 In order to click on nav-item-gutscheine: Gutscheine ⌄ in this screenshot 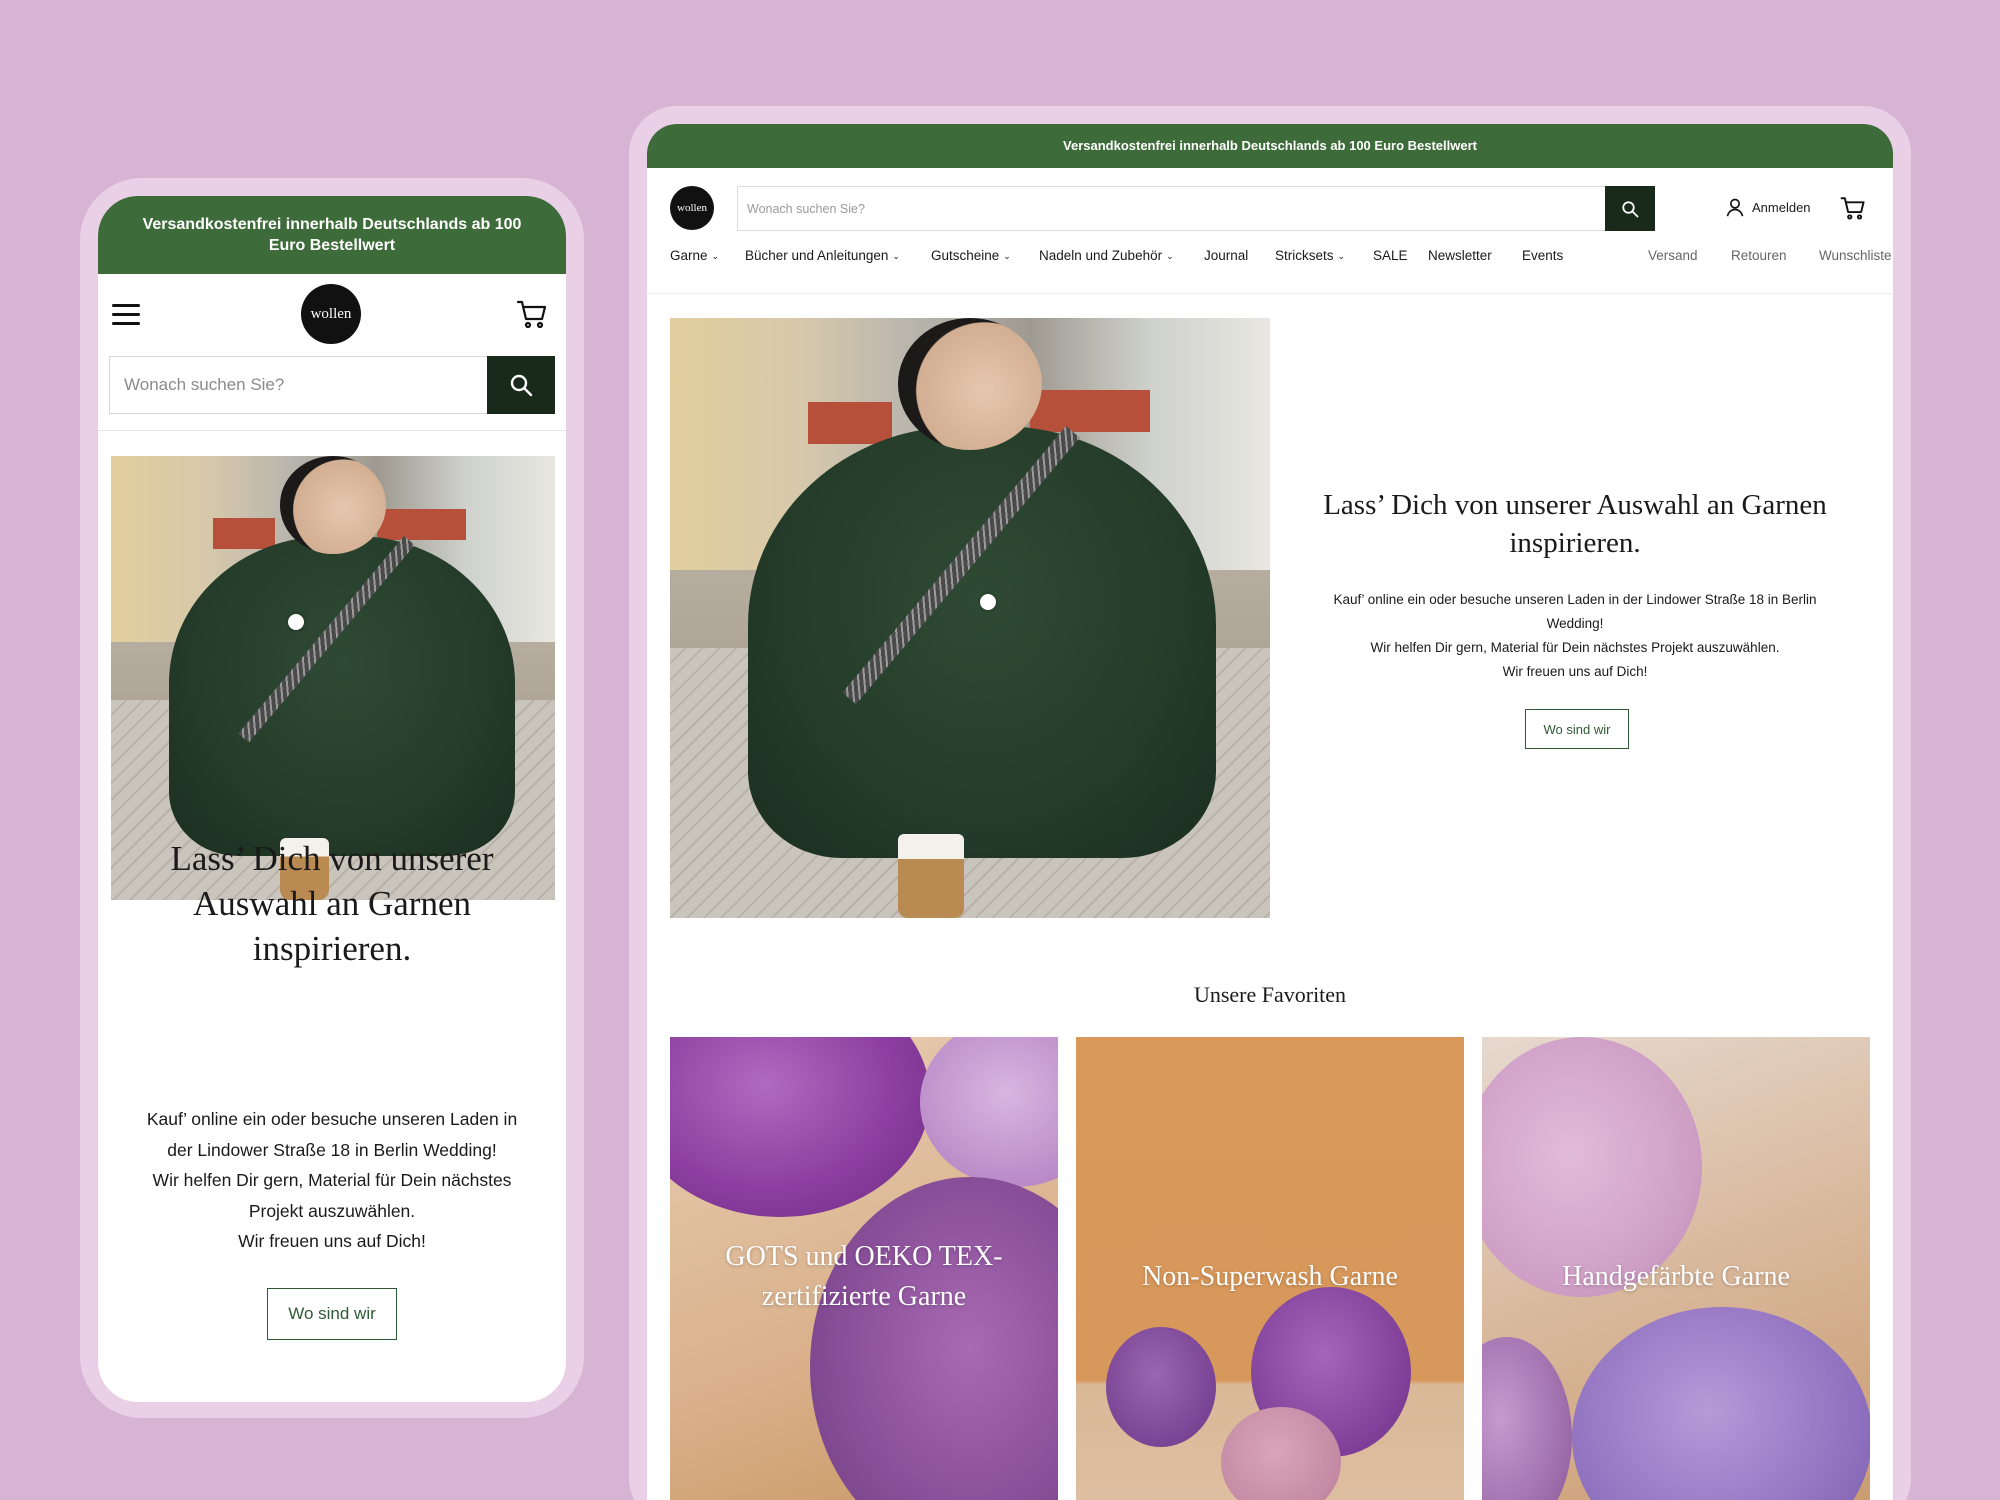, I will do `click(971, 255)`.